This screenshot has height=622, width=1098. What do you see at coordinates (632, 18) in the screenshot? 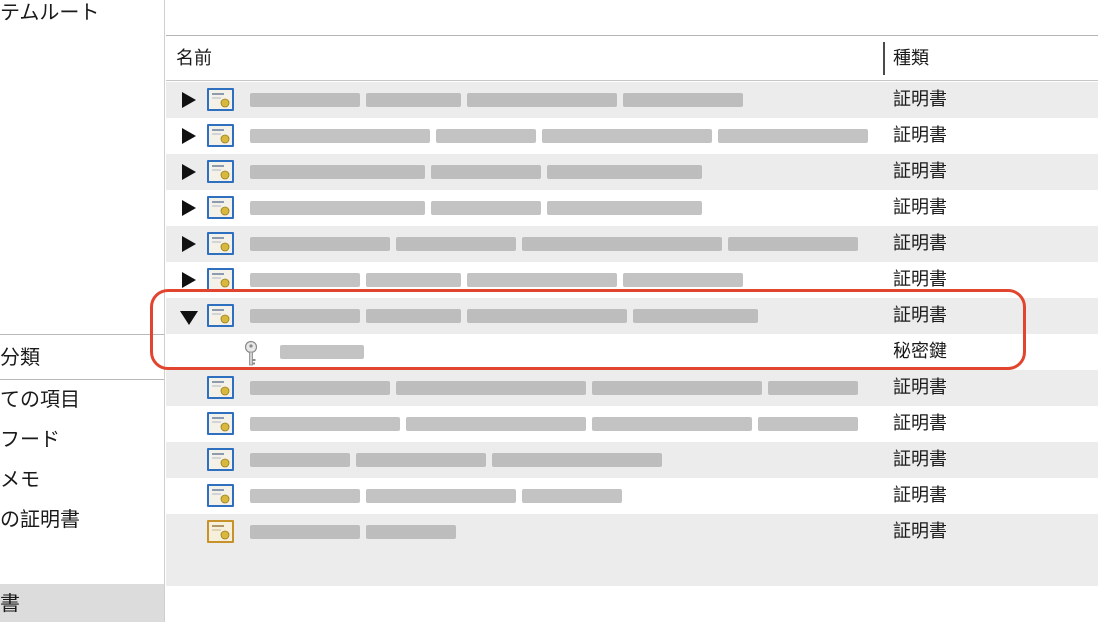
I see `toolbar-area` at bounding box center [632, 18].